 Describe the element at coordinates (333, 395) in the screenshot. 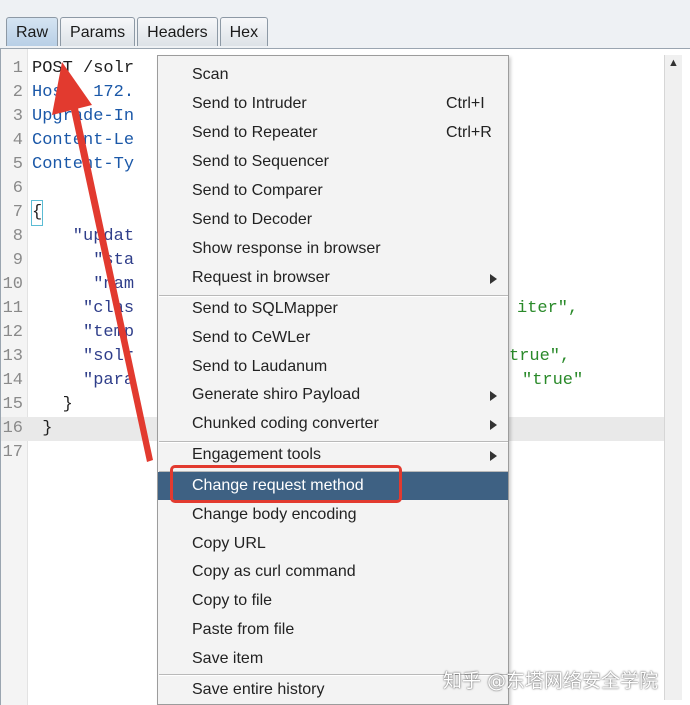

I see `menu-item-generate-shiro-payload: Generate shiro Payload` at that location.